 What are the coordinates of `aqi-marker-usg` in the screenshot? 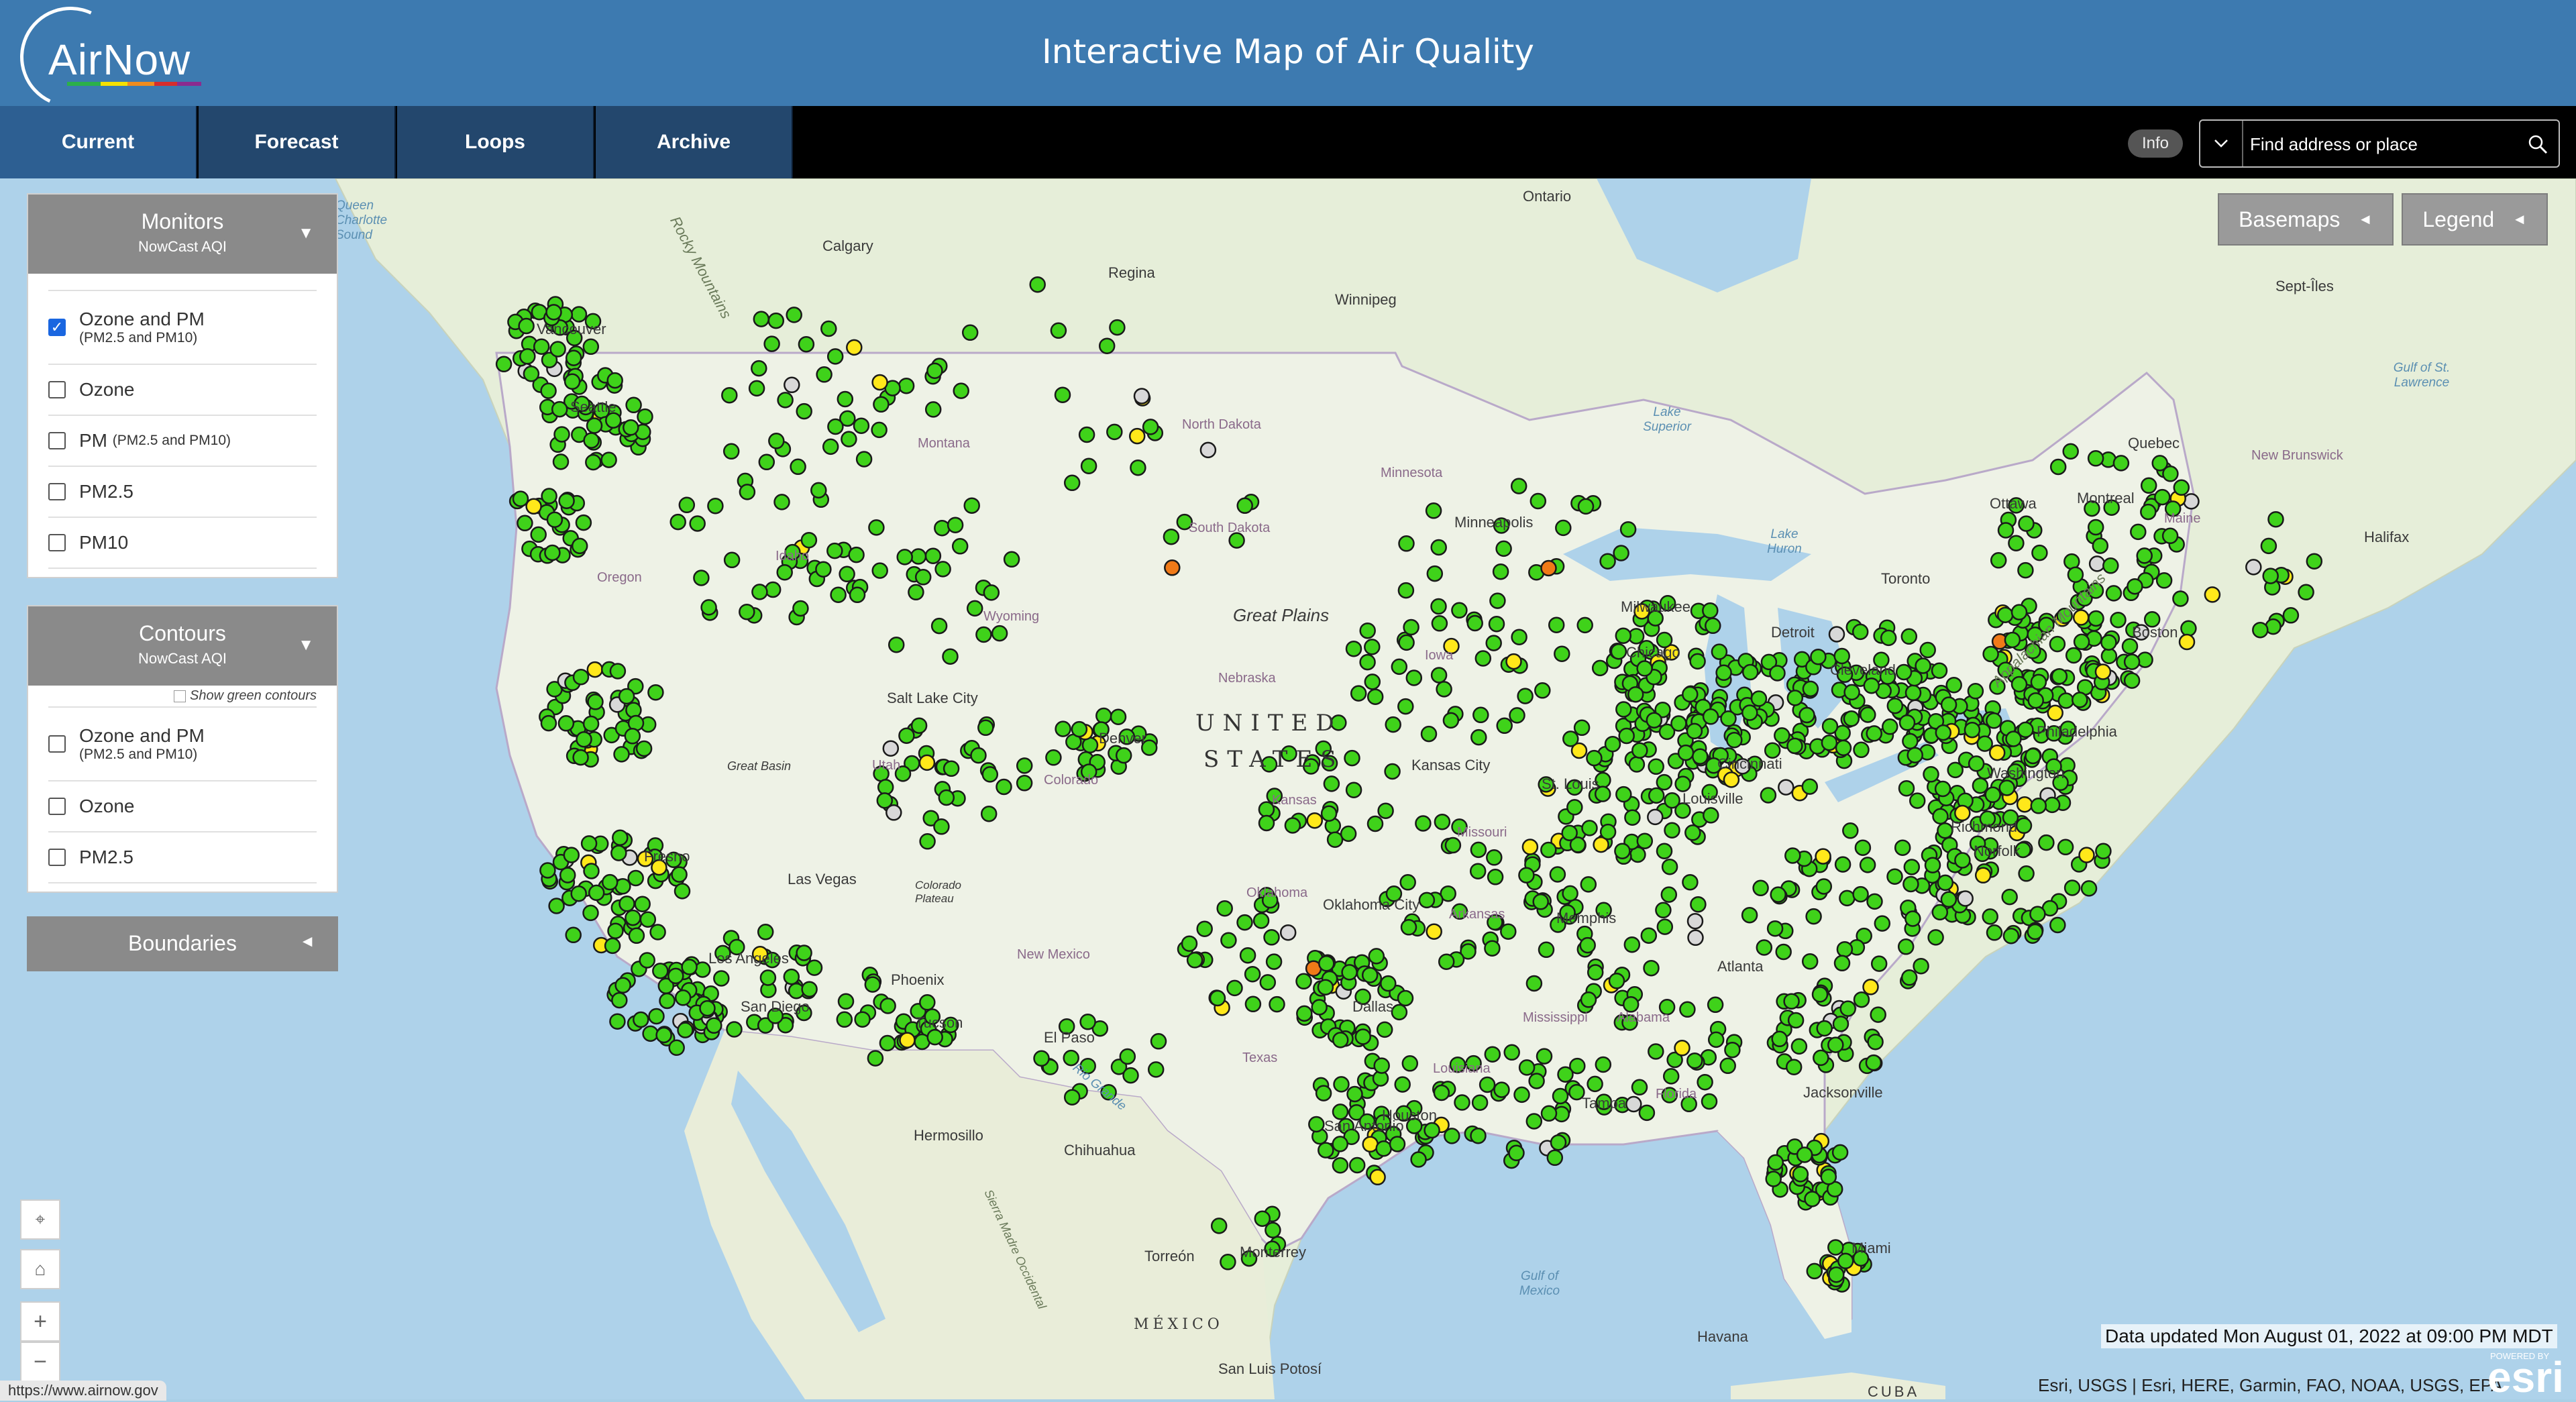 It's located at (1172, 568).